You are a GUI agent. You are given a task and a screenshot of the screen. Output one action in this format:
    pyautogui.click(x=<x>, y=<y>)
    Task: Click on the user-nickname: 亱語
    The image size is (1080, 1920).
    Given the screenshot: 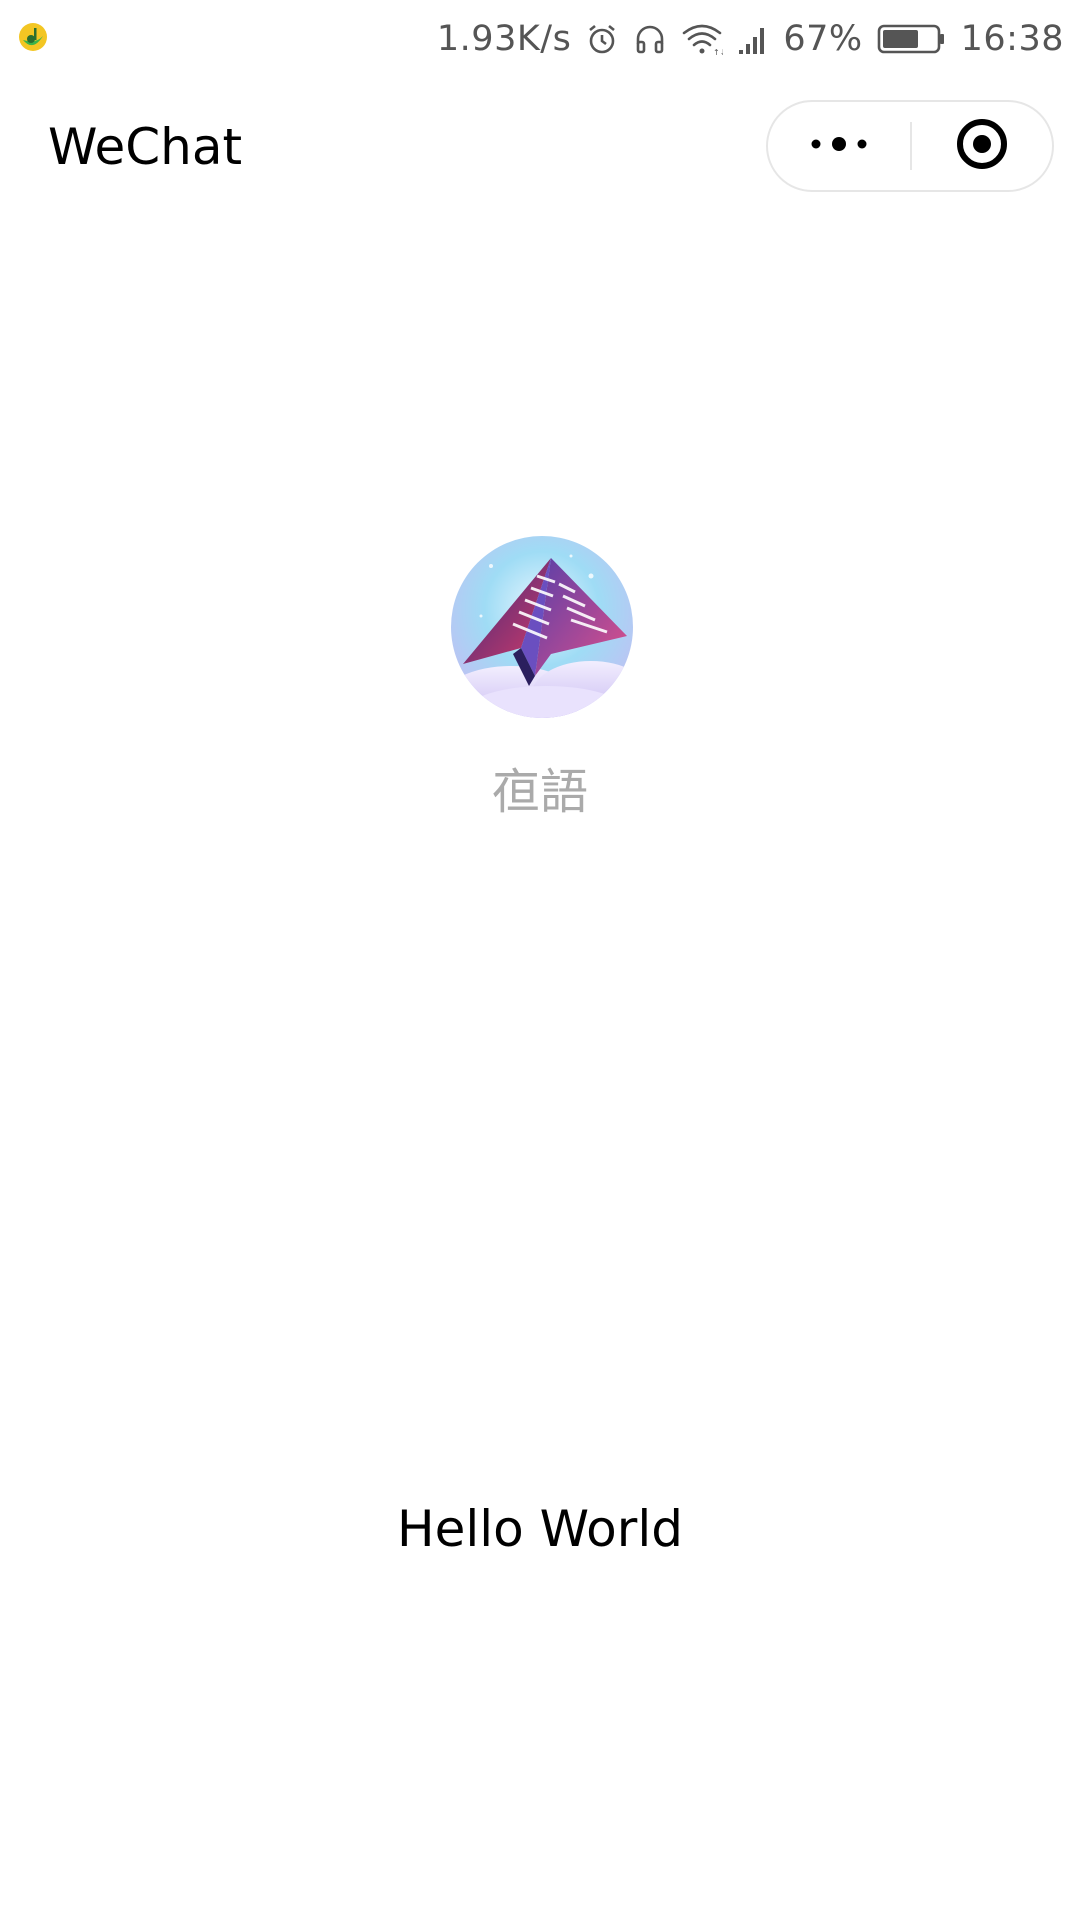 What is the action you would take?
    pyautogui.click(x=539, y=792)
    